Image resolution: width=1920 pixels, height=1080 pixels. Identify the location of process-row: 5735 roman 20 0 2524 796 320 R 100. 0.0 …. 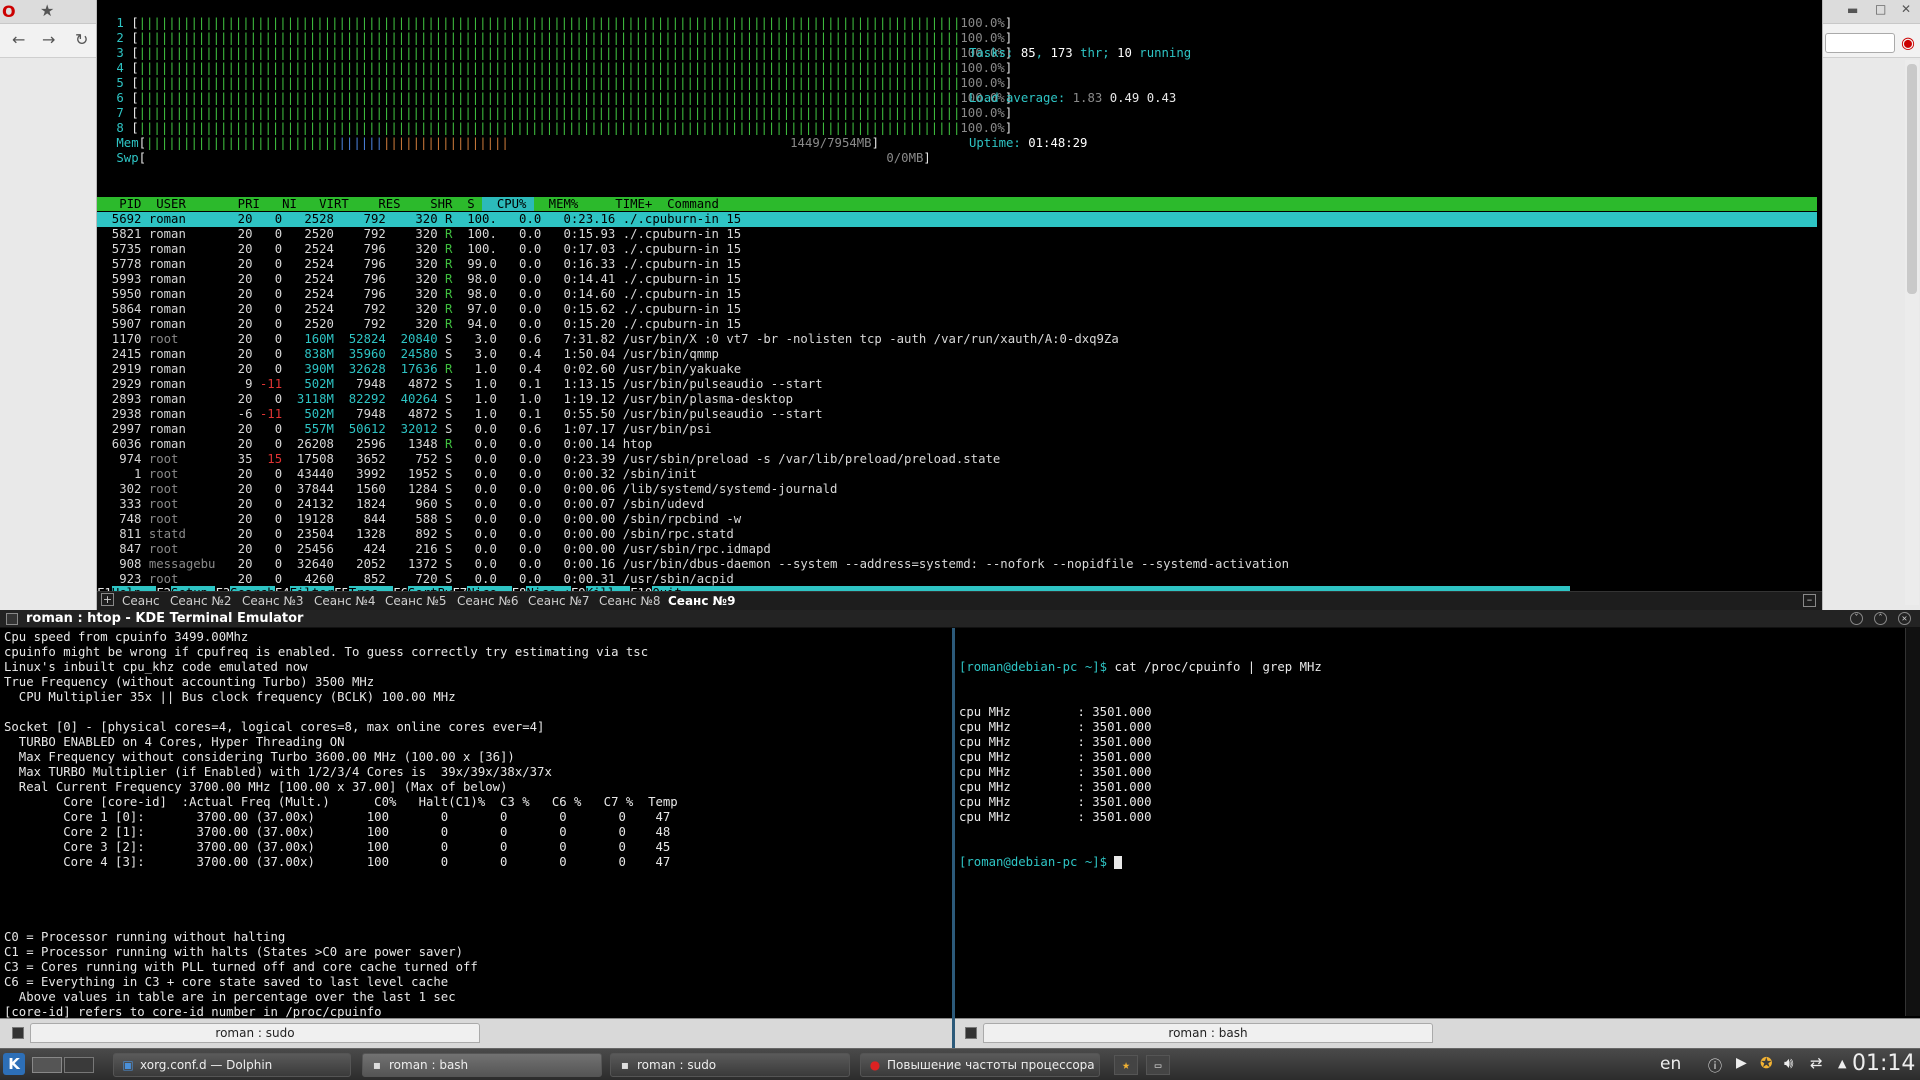
(957, 249).